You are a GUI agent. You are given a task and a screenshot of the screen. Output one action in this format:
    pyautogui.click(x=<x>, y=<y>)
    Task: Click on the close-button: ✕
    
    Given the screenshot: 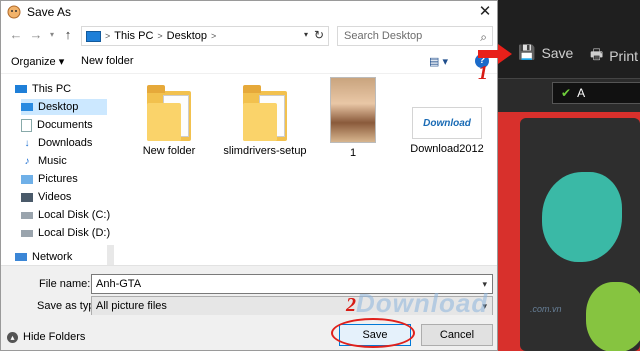 What is the action you would take?
    pyautogui.click(x=485, y=12)
    